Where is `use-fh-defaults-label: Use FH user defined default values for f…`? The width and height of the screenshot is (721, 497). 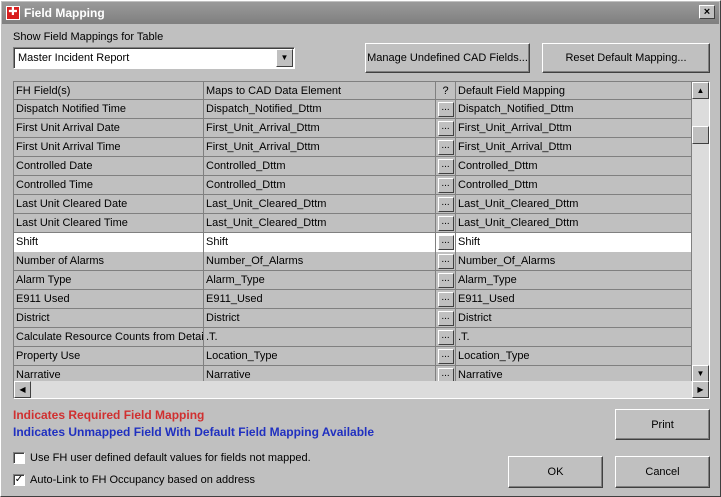
use-fh-defaults-label: Use FH user defined default values for f… is located at coordinates (170, 458).